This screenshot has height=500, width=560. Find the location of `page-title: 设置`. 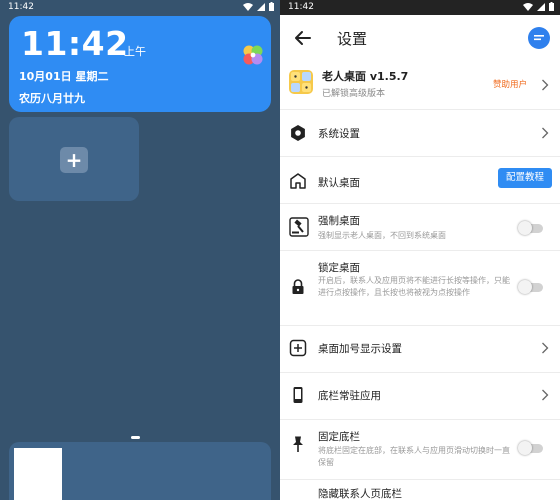

page-title: 设置 is located at coordinates (352, 39).